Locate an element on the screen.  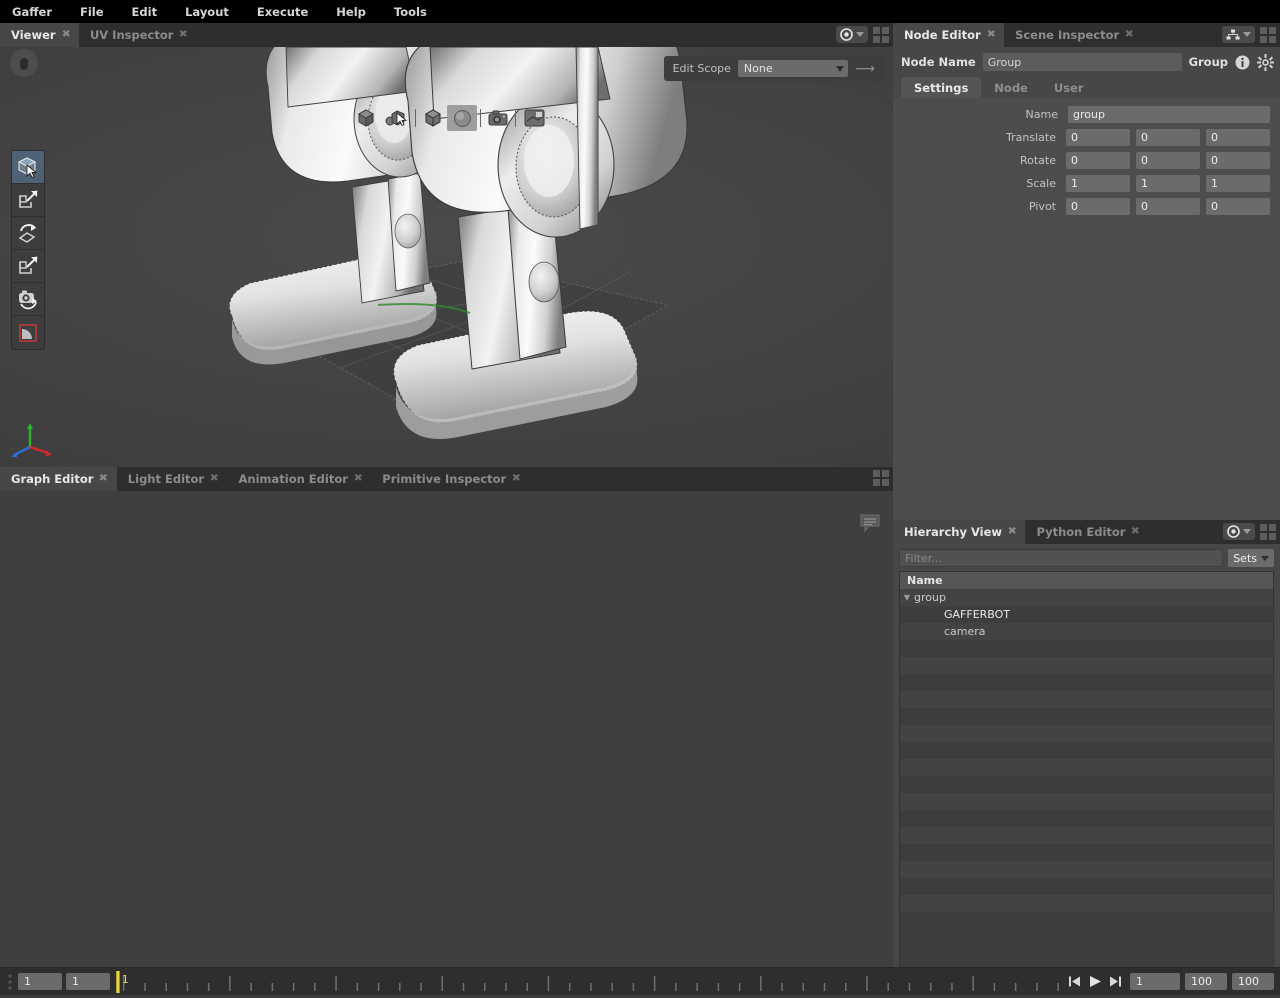
drag-handle-icon is located at coordinates (10, 982).